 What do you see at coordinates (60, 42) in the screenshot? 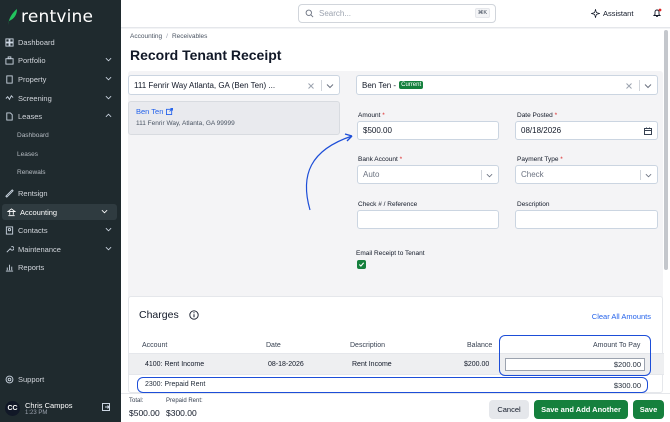
I see `sidebar-item-dashboard: Dashboard` at bounding box center [60, 42].